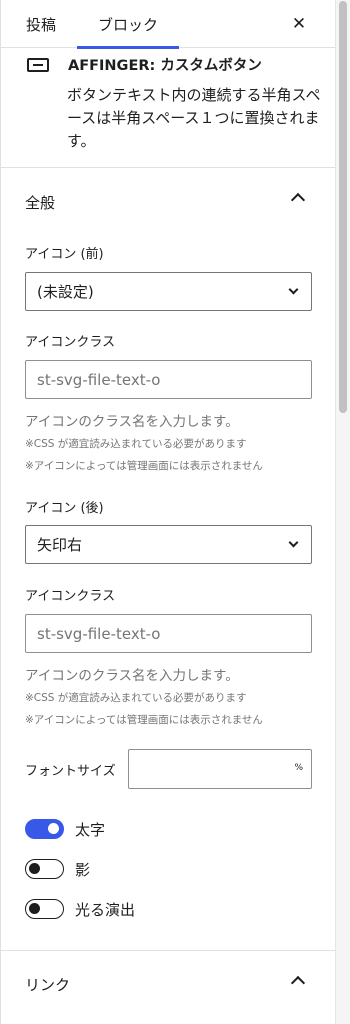  I want to click on panel-general-title: 全般, so click(40, 202).